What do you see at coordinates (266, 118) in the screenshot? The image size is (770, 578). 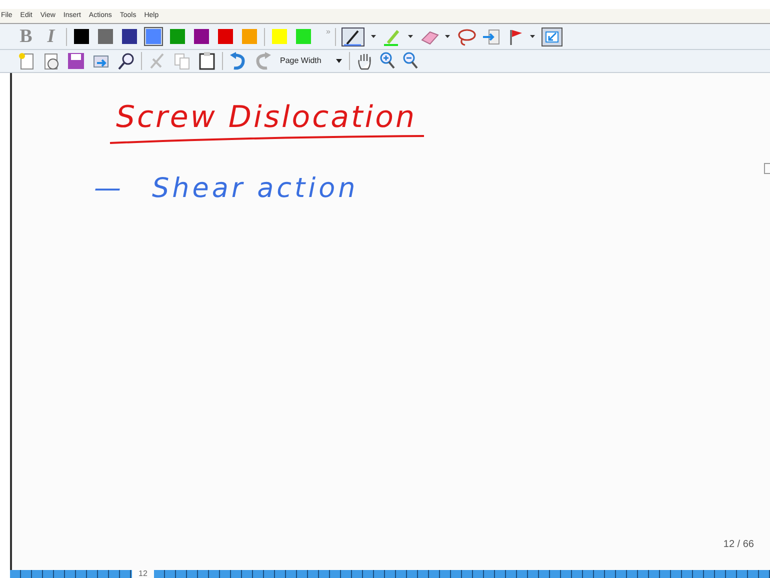 I see `handwritten-title: Screw Dislocation` at bounding box center [266, 118].